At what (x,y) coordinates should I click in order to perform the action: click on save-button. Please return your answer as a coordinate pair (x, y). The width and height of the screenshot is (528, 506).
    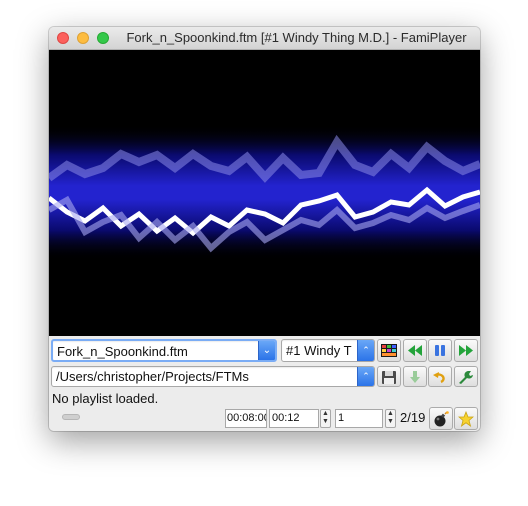
    Looking at the image, I should click on (389, 376).